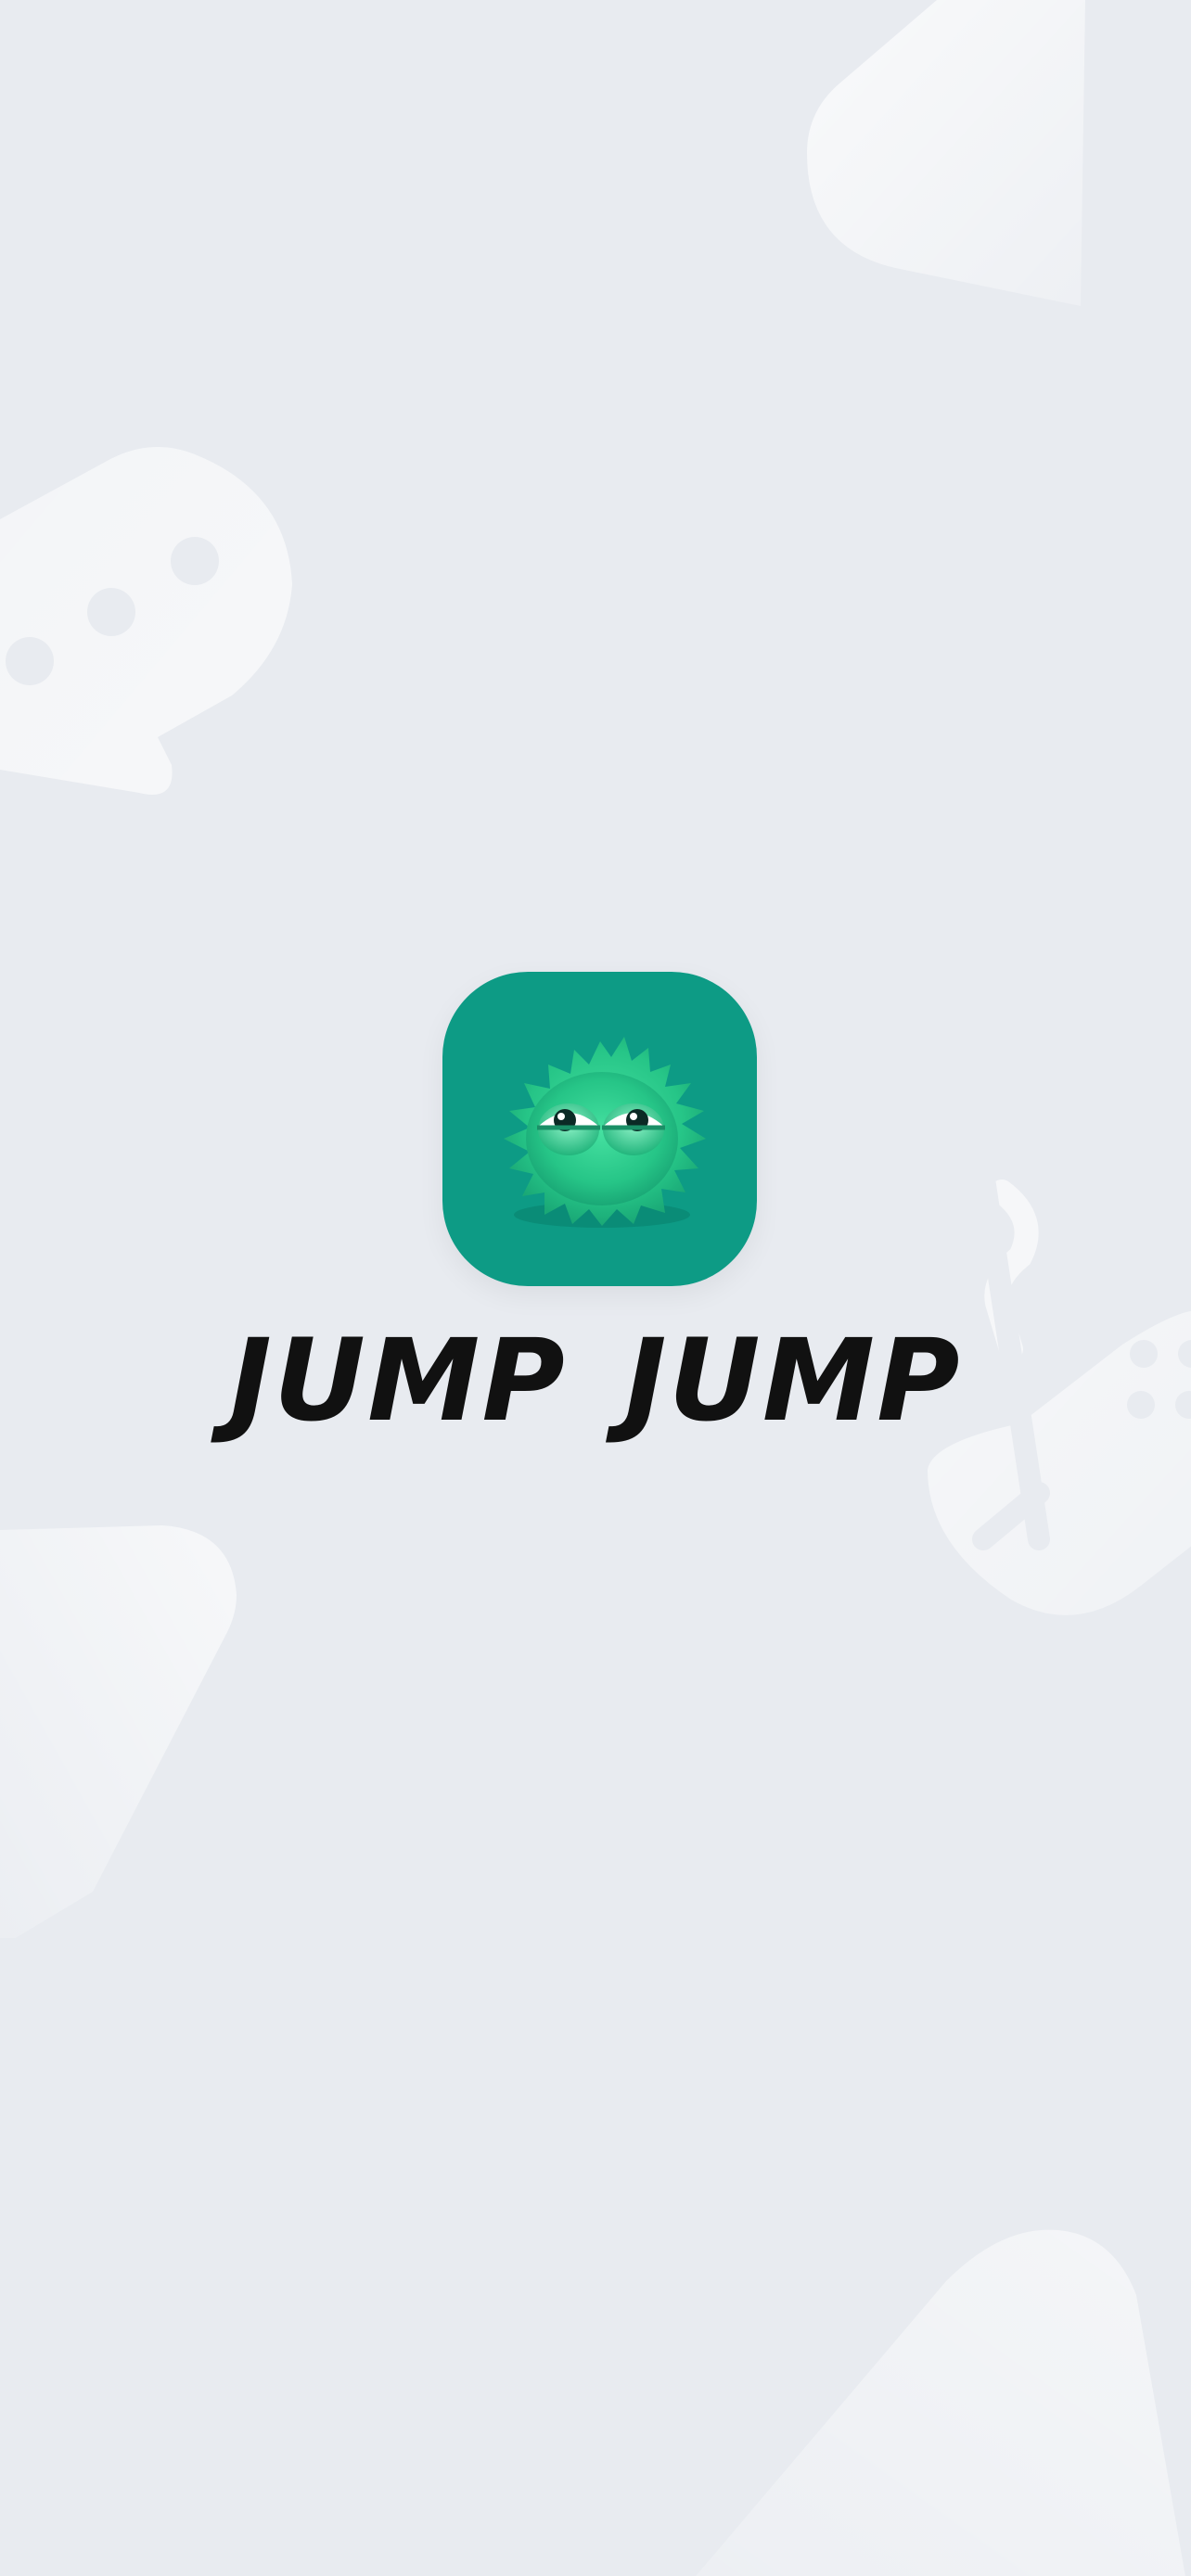  What do you see at coordinates (595, 1381) in the screenshot?
I see `app-title: JUMP JUMP` at bounding box center [595, 1381].